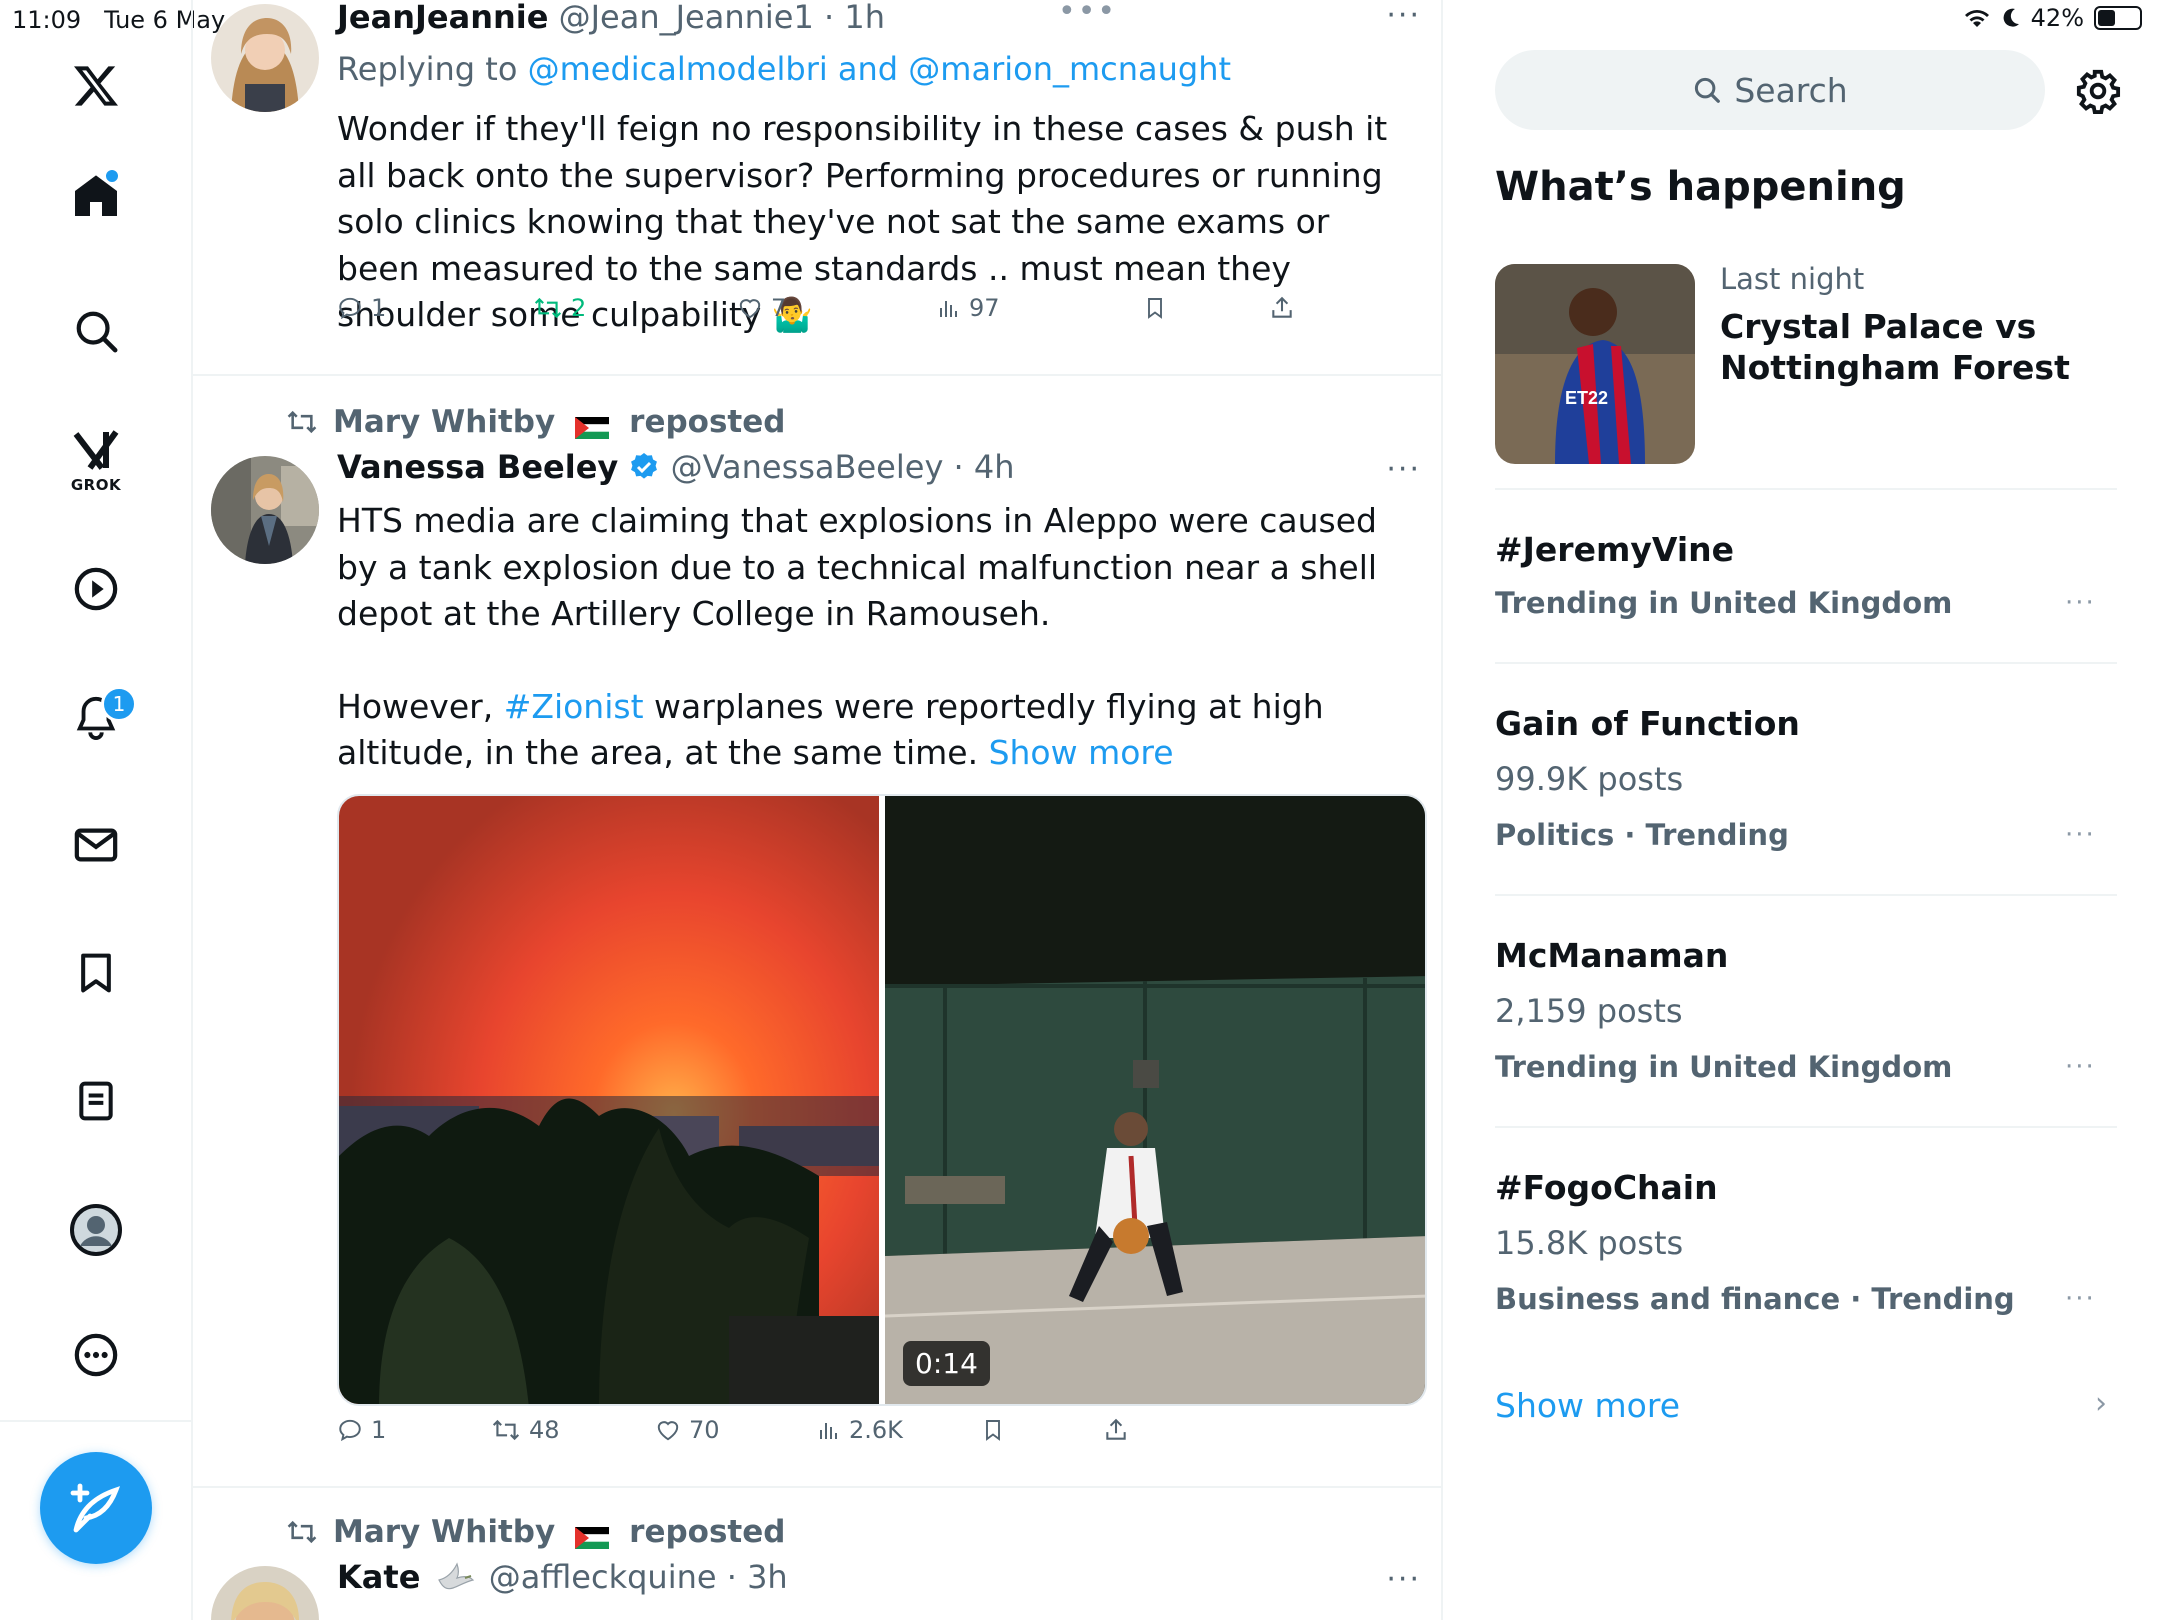  I want to click on notifications-badge: 1, so click(119, 704).